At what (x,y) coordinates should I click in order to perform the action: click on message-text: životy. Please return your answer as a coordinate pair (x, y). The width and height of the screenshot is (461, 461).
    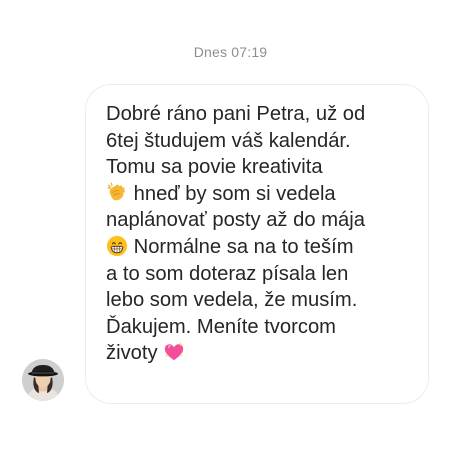
    Looking at the image, I should click on (132, 353).